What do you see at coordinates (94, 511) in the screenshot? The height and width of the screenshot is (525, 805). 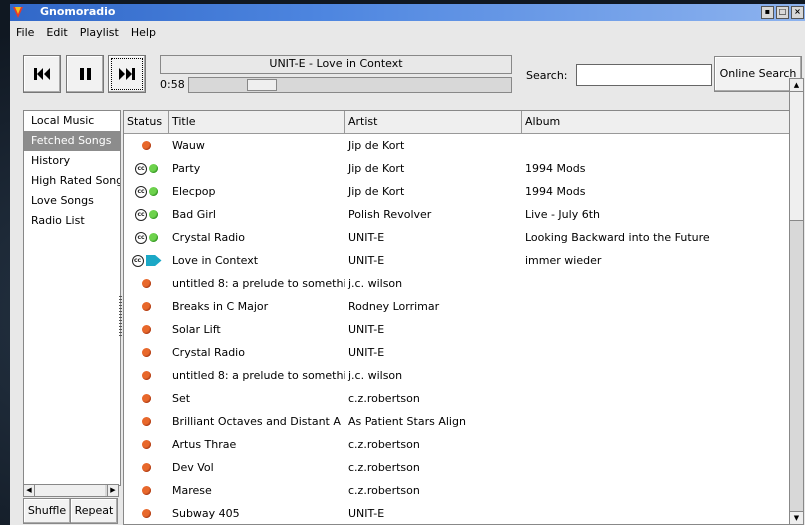 I see `repeat-button: Repeat` at bounding box center [94, 511].